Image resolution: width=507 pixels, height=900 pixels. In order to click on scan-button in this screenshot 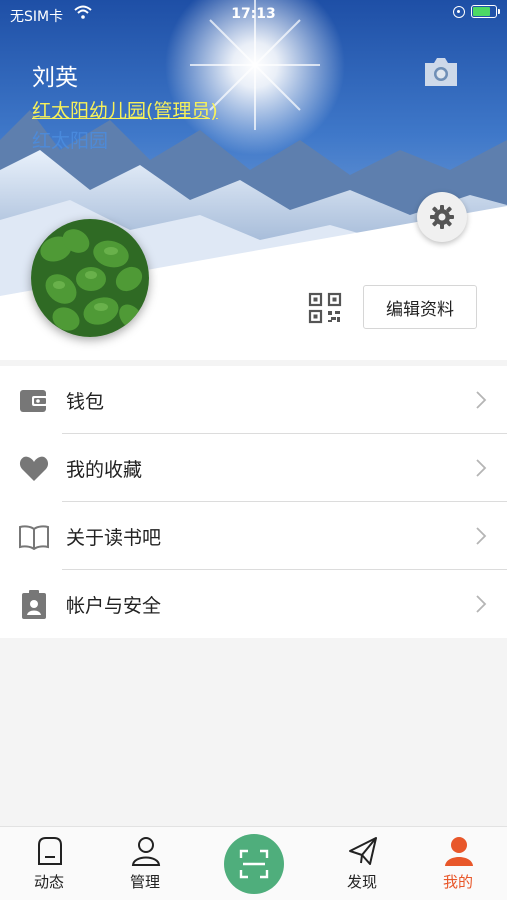, I will do `click(254, 864)`.